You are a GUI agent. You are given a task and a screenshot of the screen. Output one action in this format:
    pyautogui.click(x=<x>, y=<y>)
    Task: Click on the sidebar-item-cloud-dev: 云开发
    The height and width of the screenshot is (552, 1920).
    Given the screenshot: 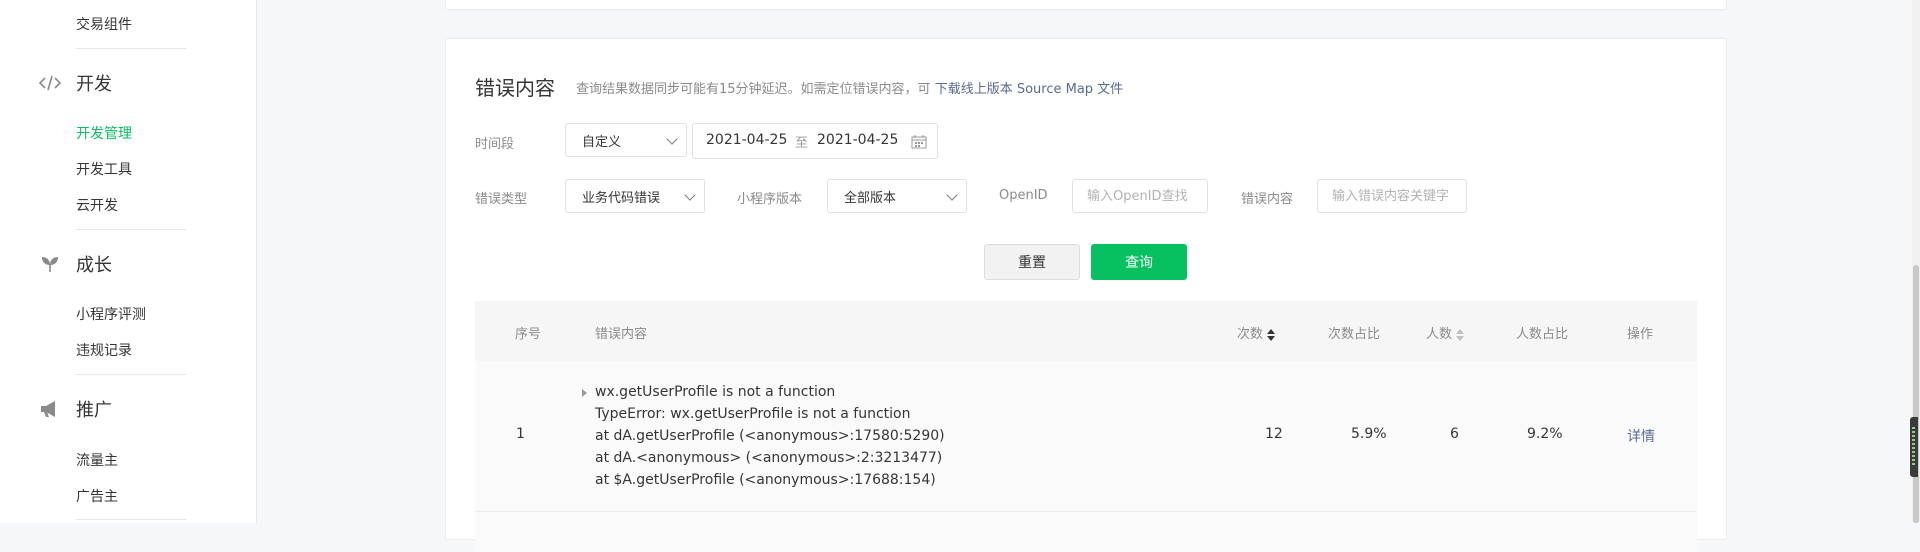 What is the action you would take?
    pyautogui.click(x=97, y=205)
    